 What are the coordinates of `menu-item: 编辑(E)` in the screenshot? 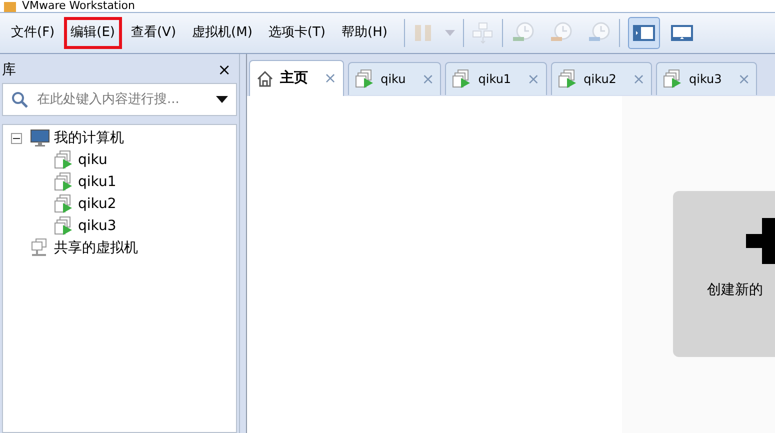 It's located at (93, 33).